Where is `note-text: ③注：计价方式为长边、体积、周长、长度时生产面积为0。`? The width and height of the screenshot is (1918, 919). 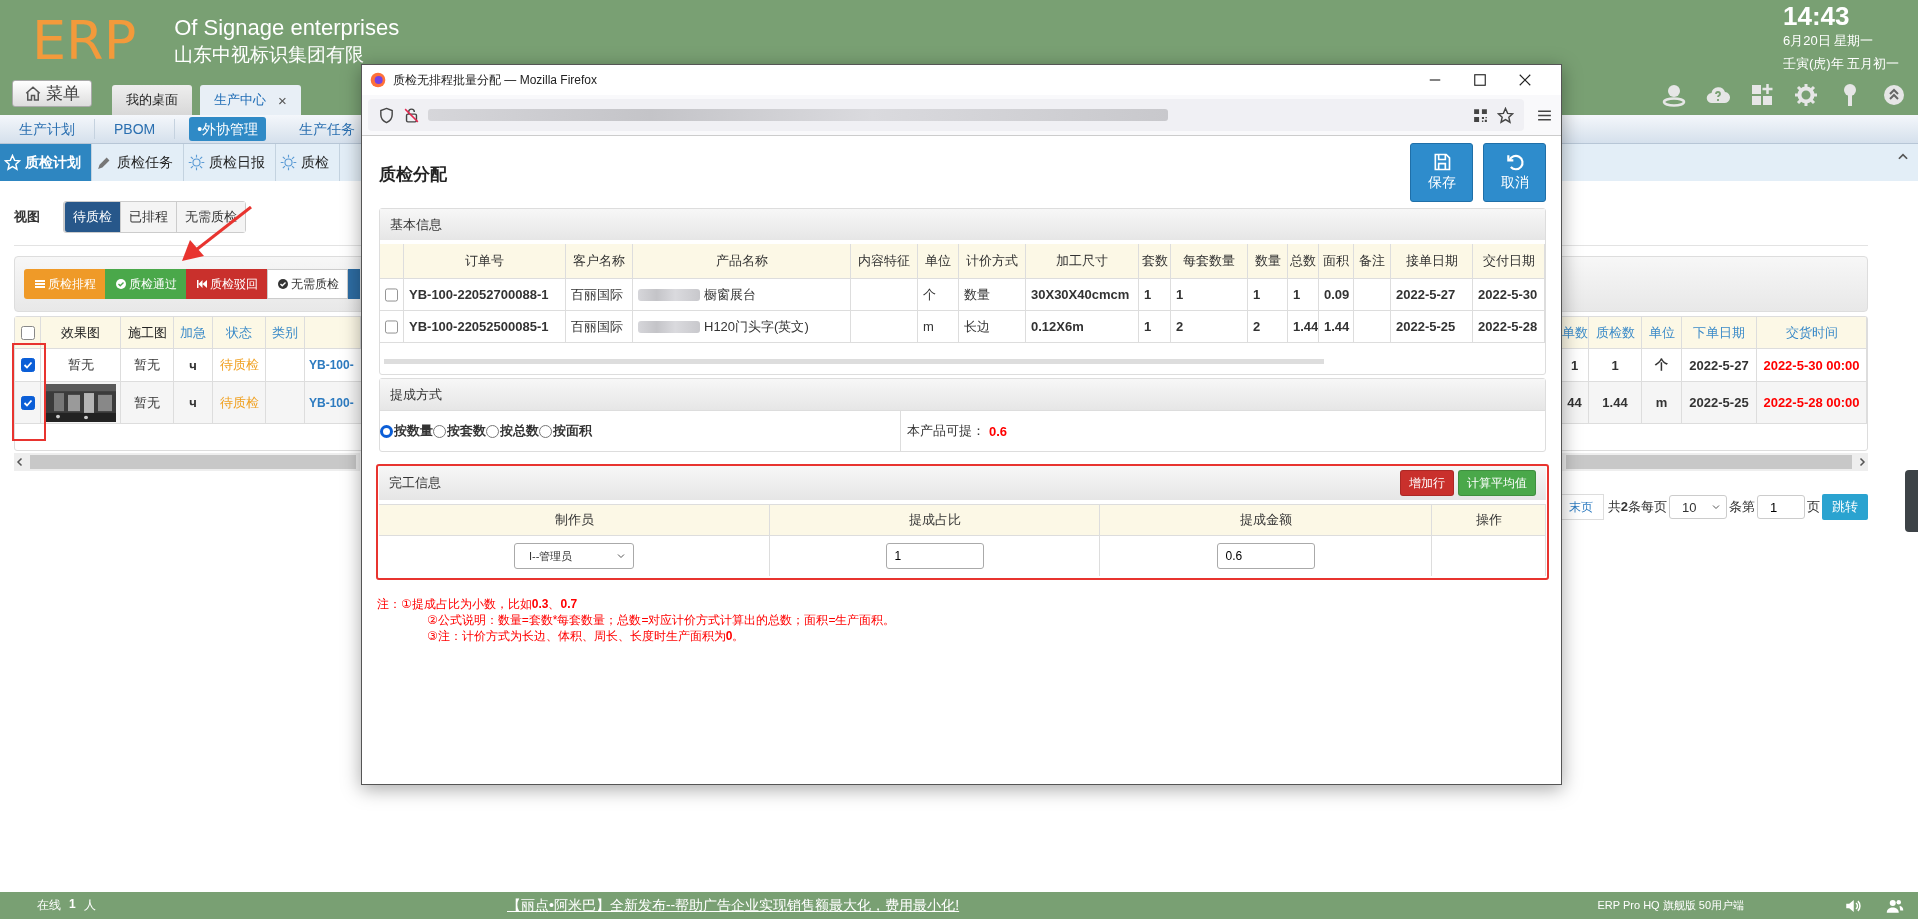
note-text: ③注：计价方式为长边、体积、周长、长度时生产面积为0。 is located at coordinates (586, 636).